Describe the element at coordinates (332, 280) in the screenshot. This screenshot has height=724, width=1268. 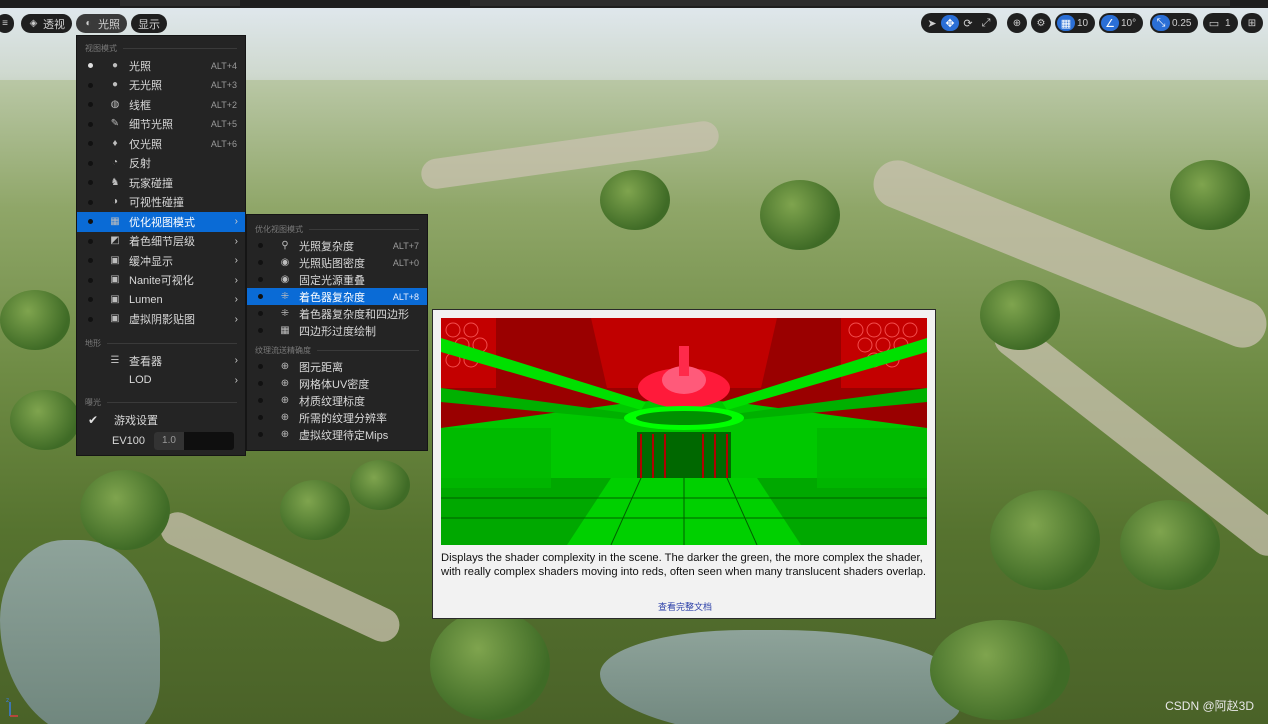
I see `optimization-mode-label: 固定光源重叠` at that location.